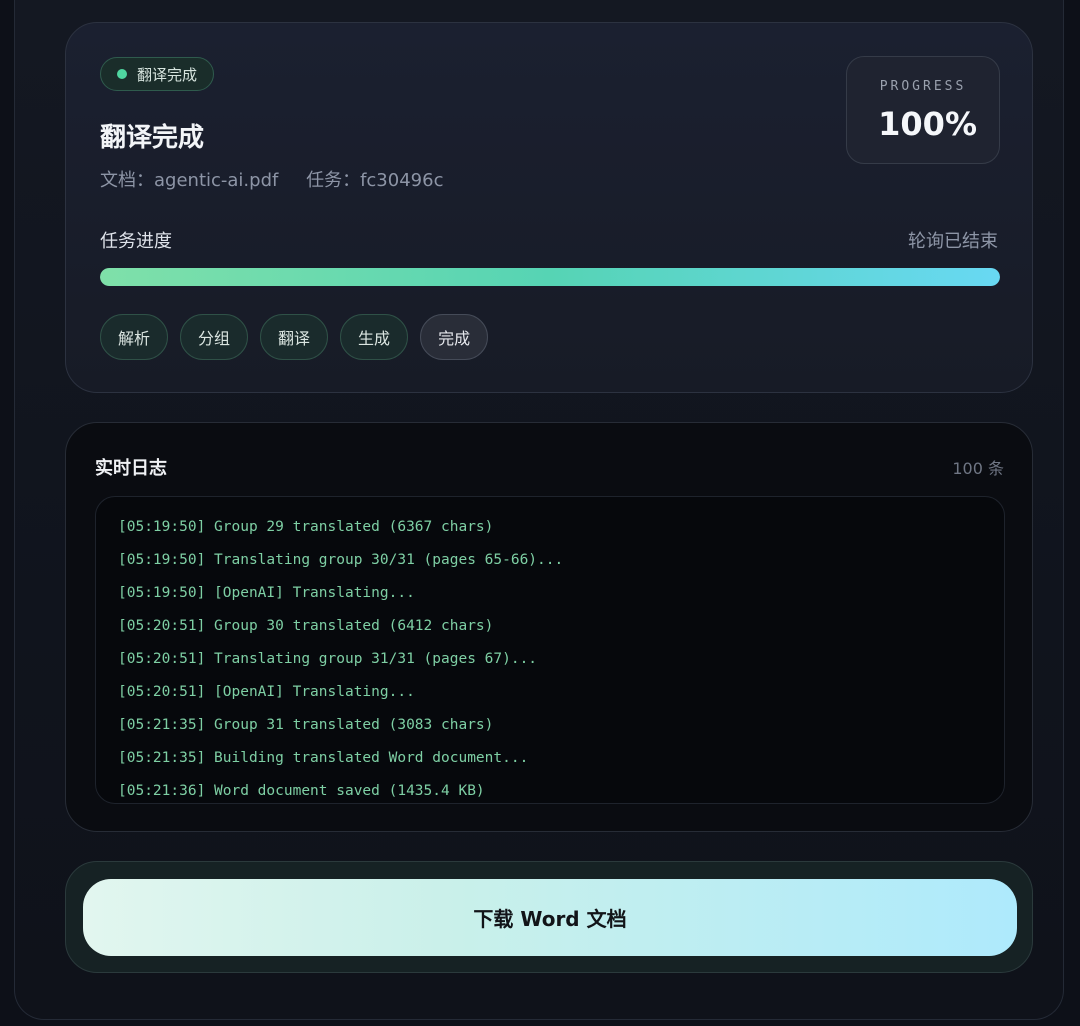 The height and width of the screenshot is (1026, 1080). Describe the element at coordinates (167, 74) in the screenshot. I see `status-badge-label: 翻译完成` at that location.